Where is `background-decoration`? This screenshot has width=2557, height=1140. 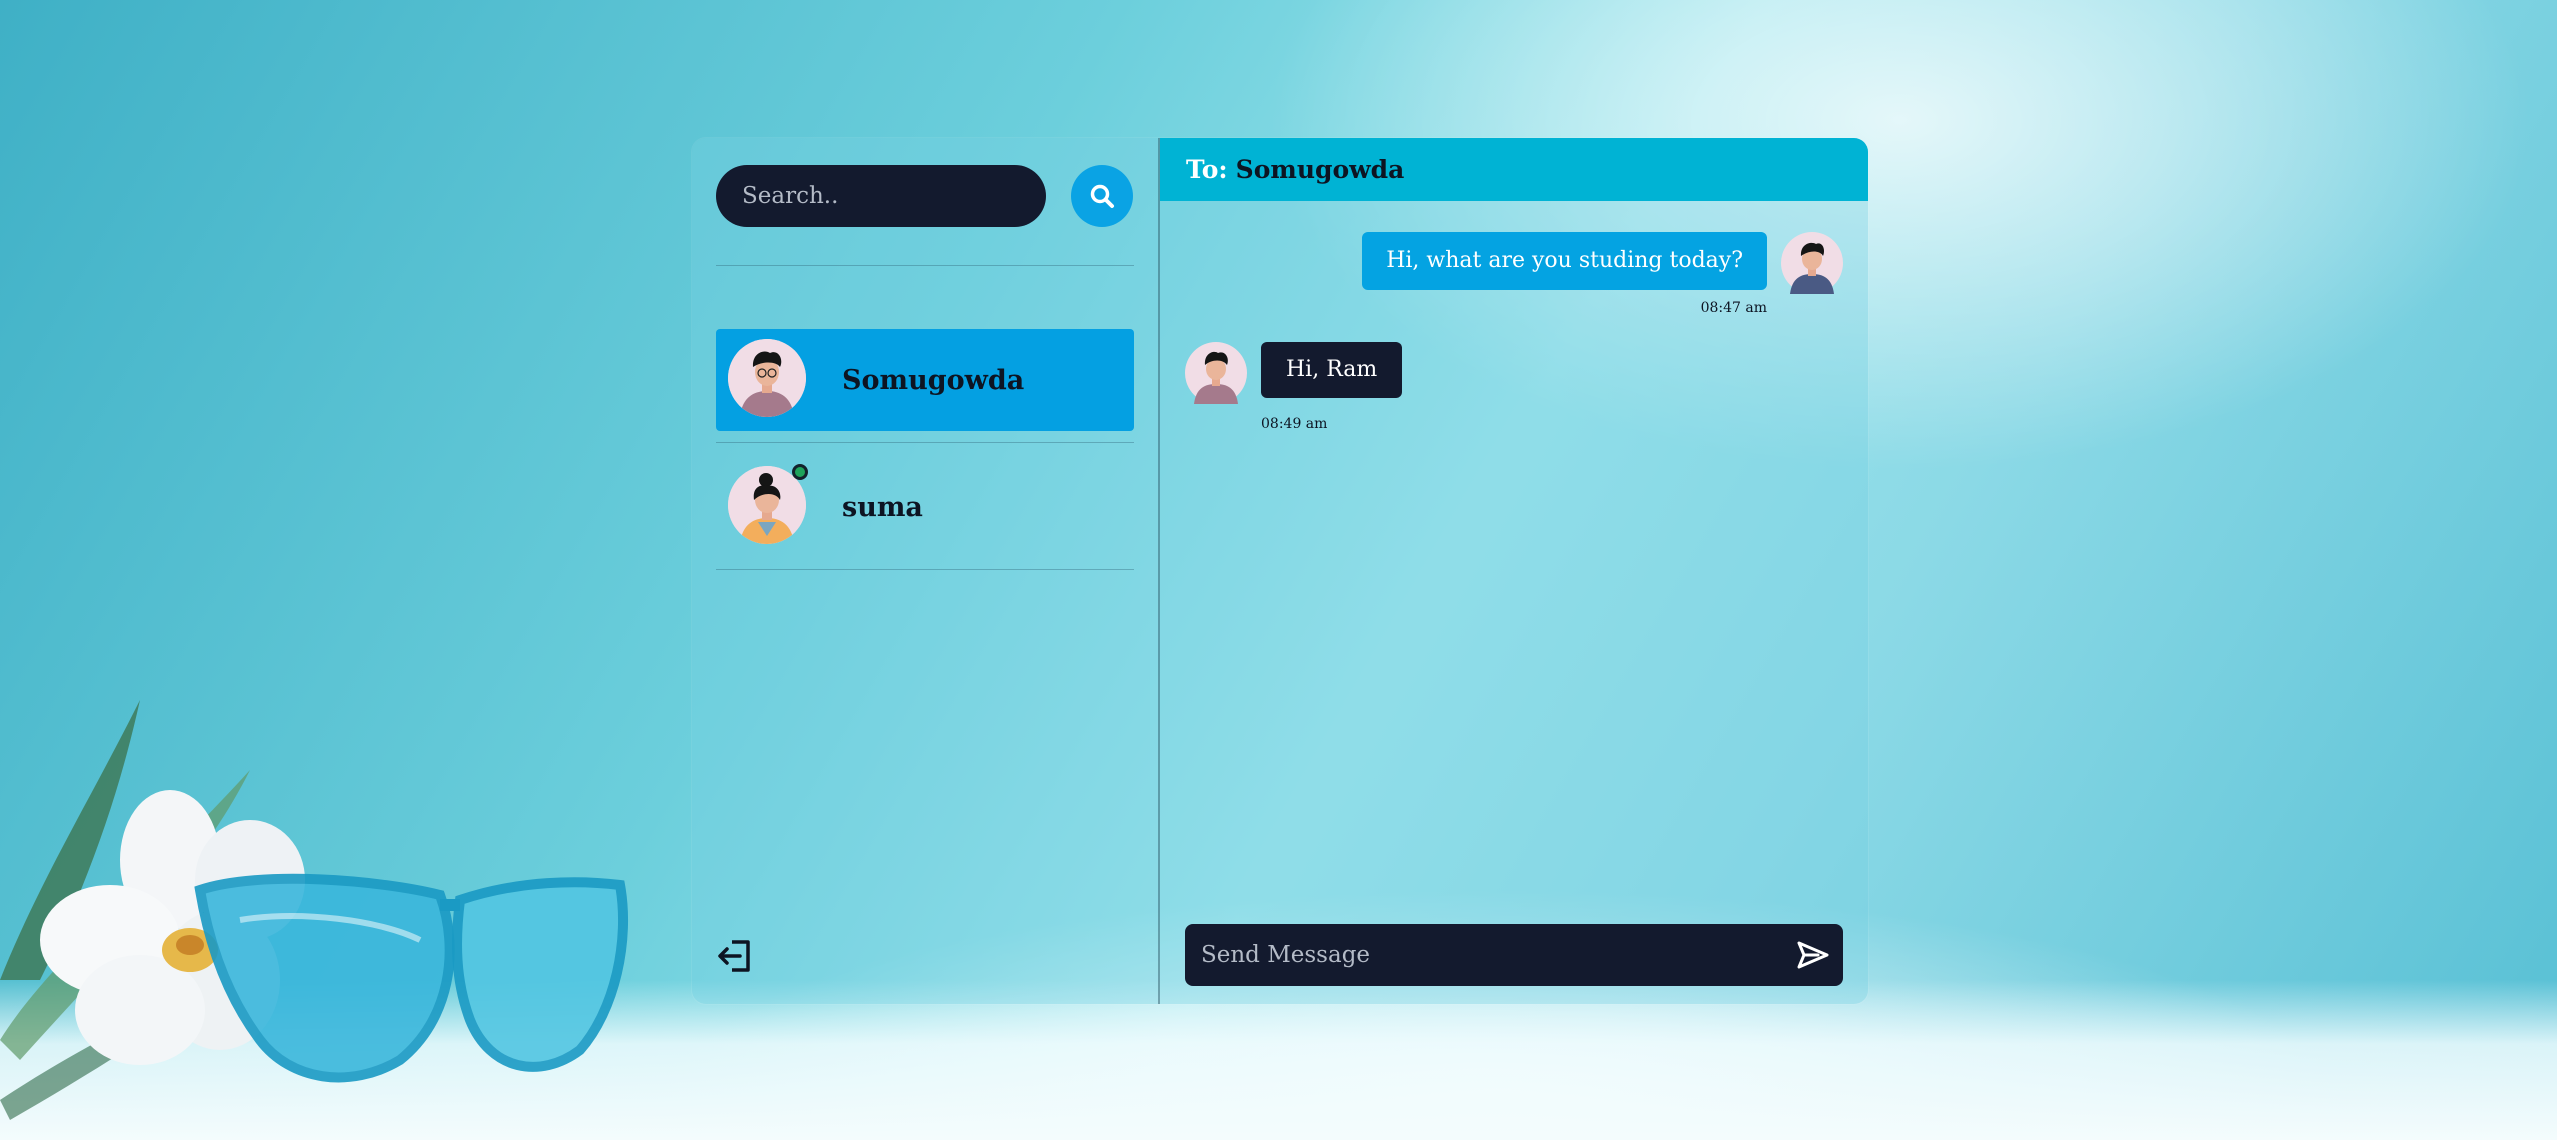 background-decoration is located at coordinates (314, 910).